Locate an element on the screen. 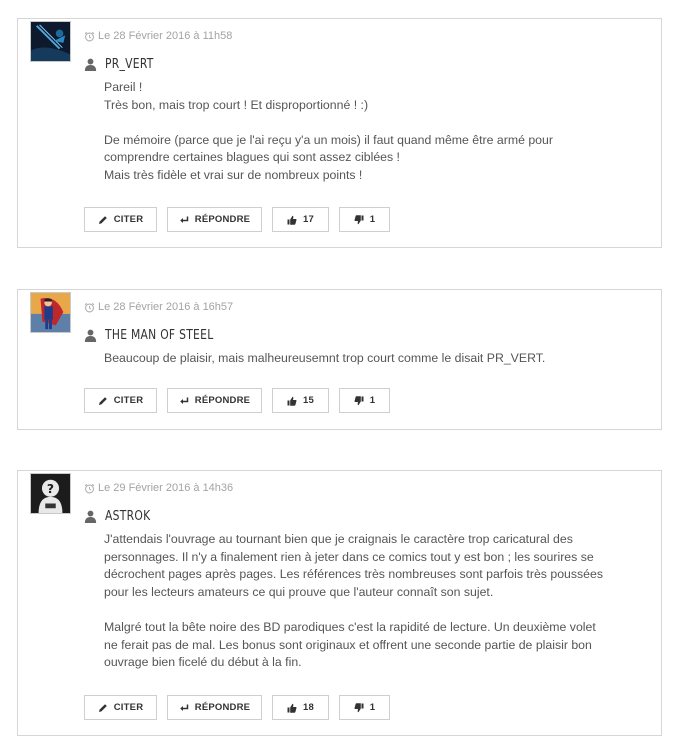  comment-author: PR_VERT is located at coordinates (121, 64).